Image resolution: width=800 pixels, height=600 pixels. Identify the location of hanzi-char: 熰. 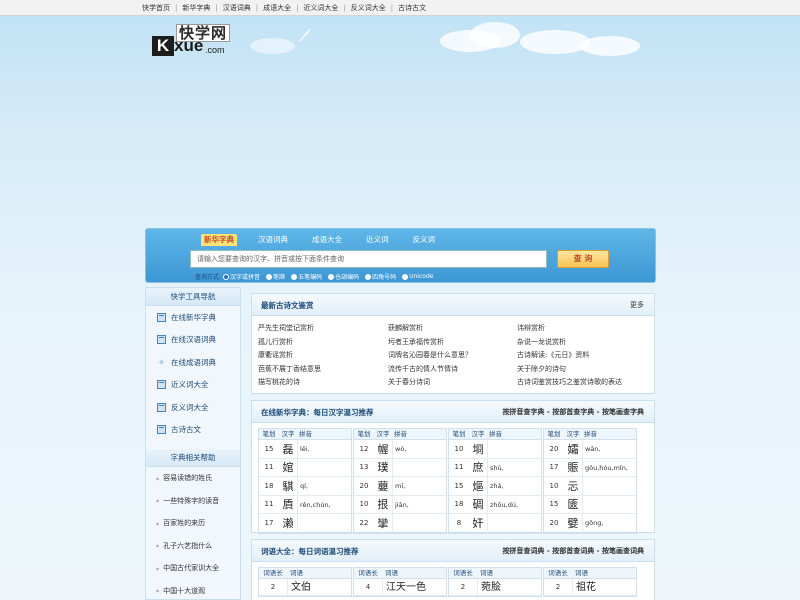
(478, 486).